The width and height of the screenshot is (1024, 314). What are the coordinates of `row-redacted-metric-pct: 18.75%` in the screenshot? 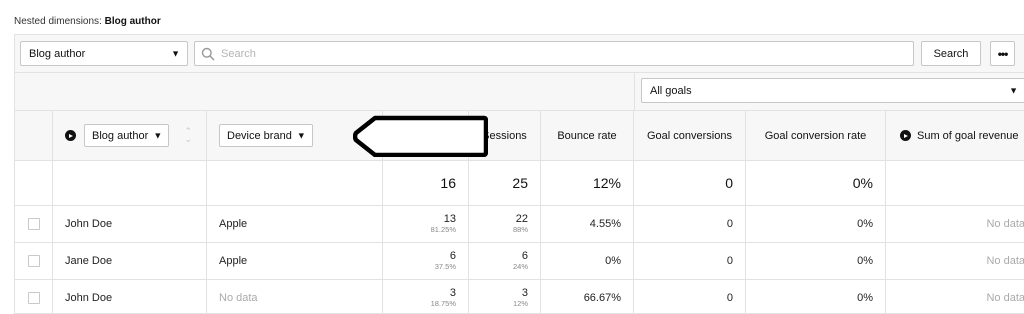 It's located at (443, 304).